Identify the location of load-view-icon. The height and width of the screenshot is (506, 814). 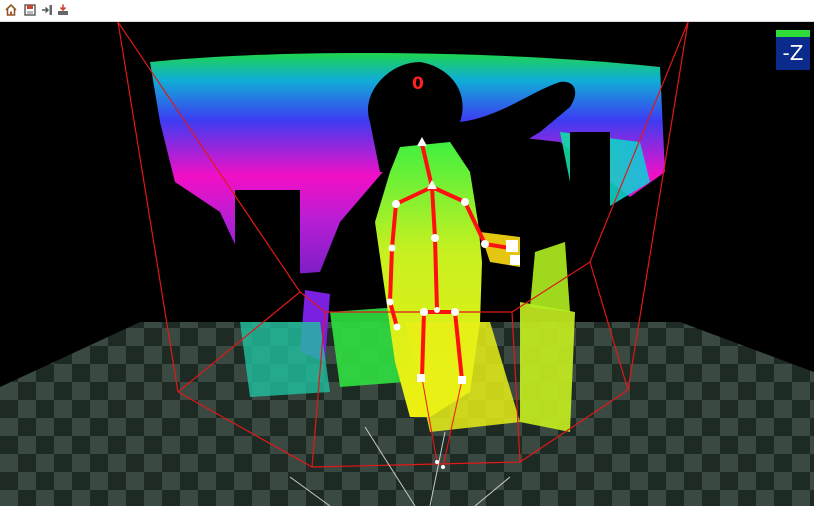
(47, 10).